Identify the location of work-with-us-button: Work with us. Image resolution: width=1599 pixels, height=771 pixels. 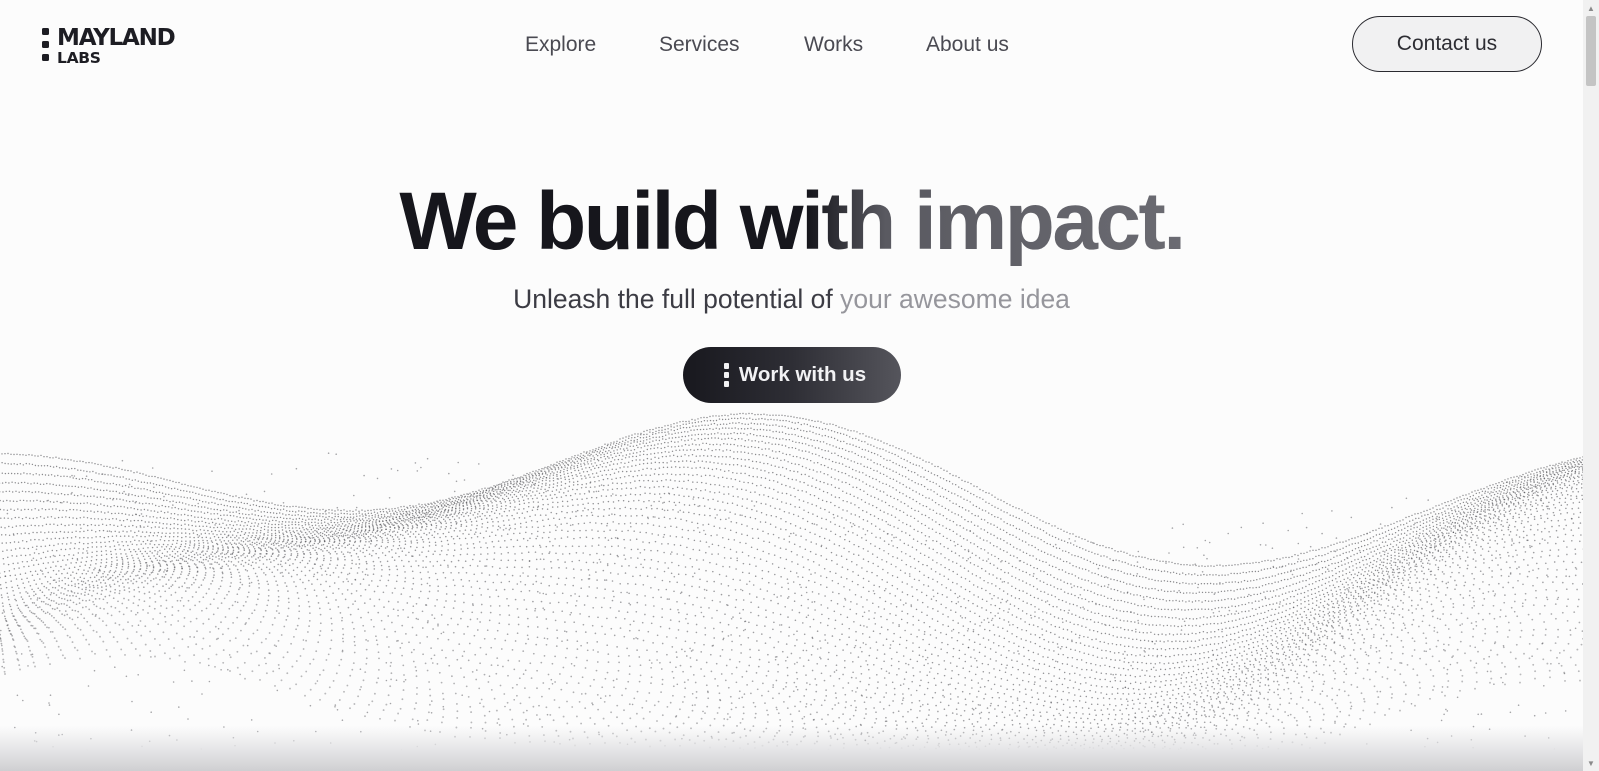
(792, 375).